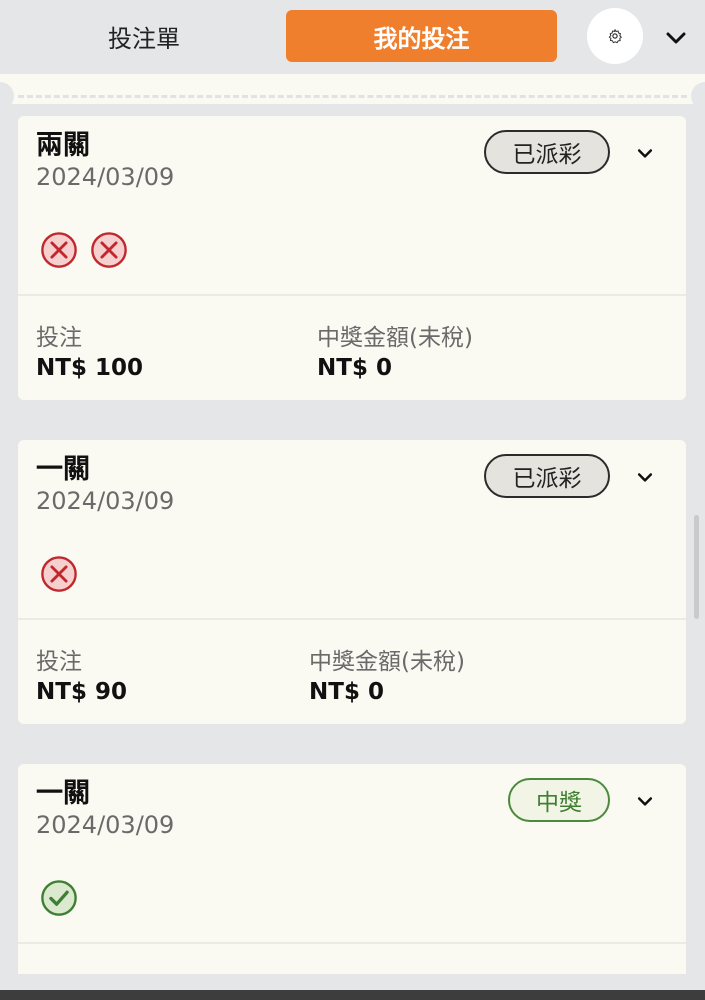  What do you see at coordinates (696, 567) in the screenshot?
I see `scrollbar-thumb` at bounding box center [696, 567].